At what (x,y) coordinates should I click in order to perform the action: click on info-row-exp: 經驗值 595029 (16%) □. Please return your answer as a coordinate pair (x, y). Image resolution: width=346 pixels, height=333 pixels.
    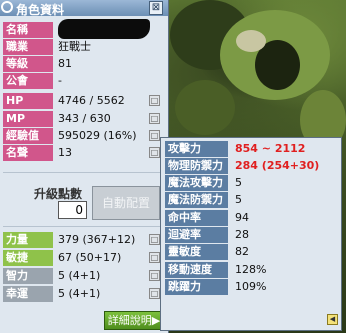
    Looking at the image, I should click on (82, 136).